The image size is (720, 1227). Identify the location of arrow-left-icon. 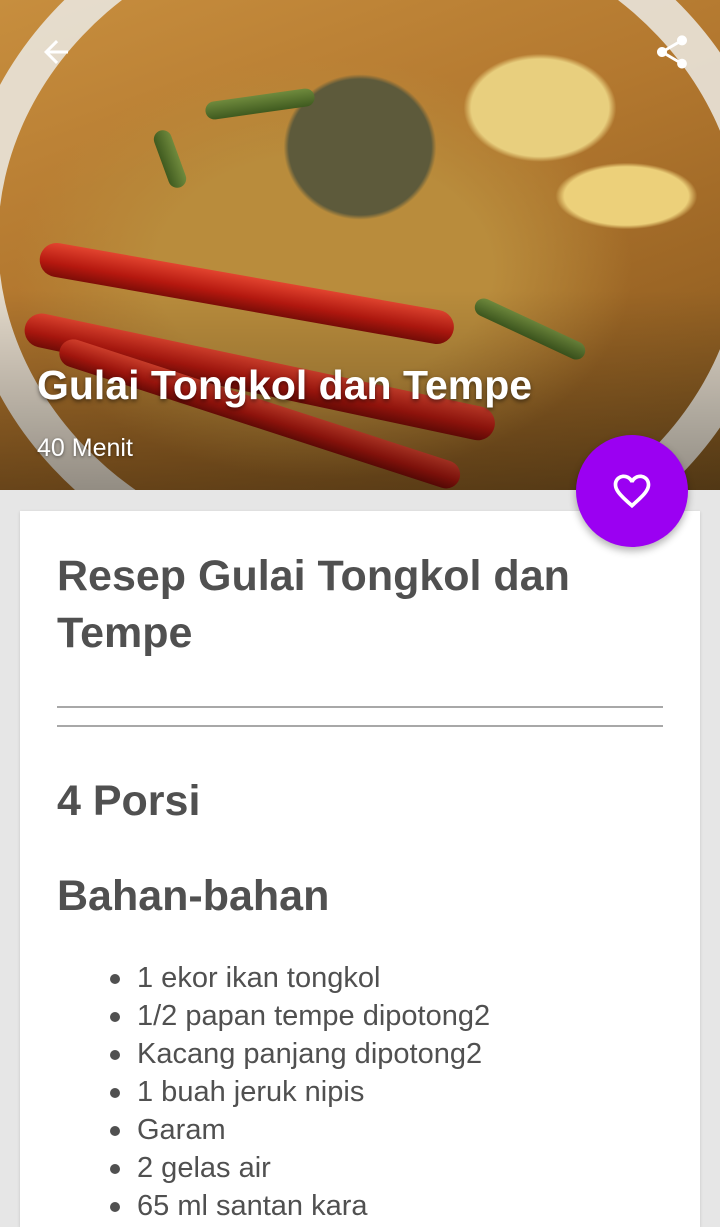
(56, 52).